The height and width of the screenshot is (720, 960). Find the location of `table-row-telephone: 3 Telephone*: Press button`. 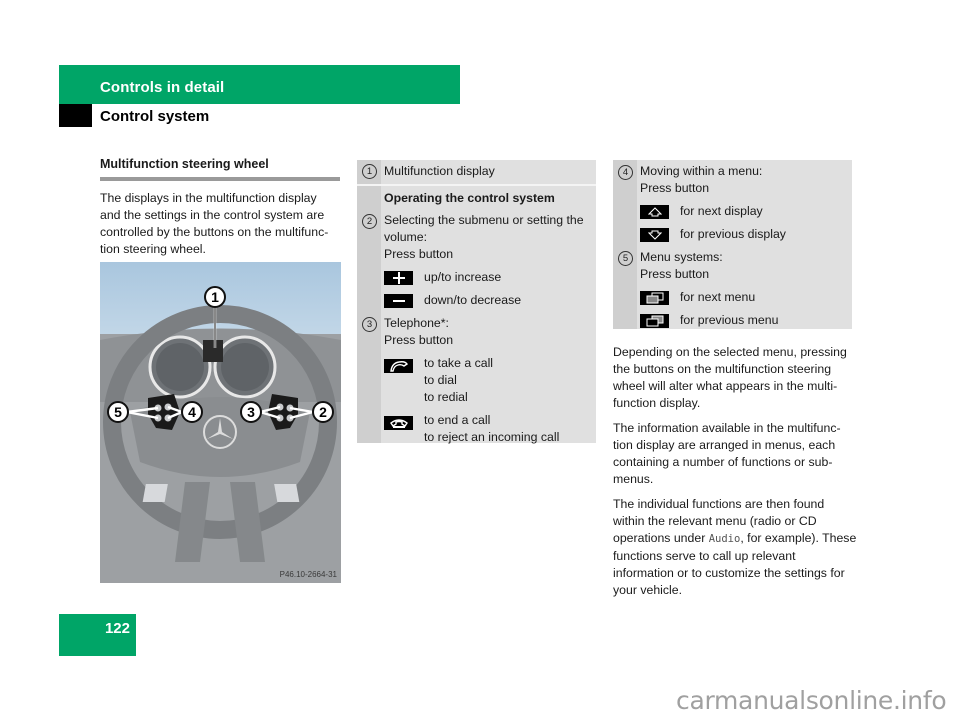

table-row-telephone: 3 Telephone*: Press button is located at coordinates (476, 329).